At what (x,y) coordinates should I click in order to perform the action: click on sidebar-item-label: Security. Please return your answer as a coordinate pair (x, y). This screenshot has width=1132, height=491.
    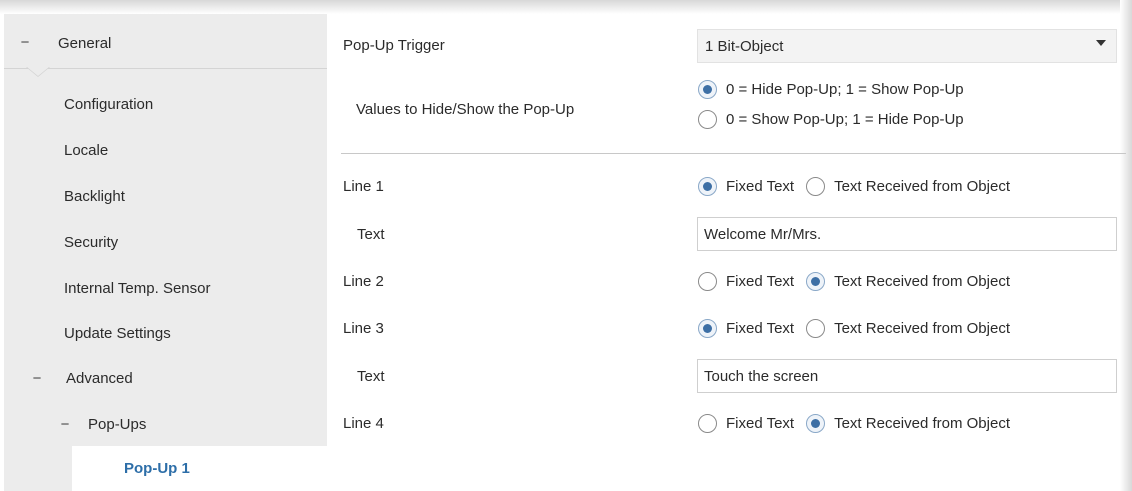
    Looking at the image, I should click on (91, 242).